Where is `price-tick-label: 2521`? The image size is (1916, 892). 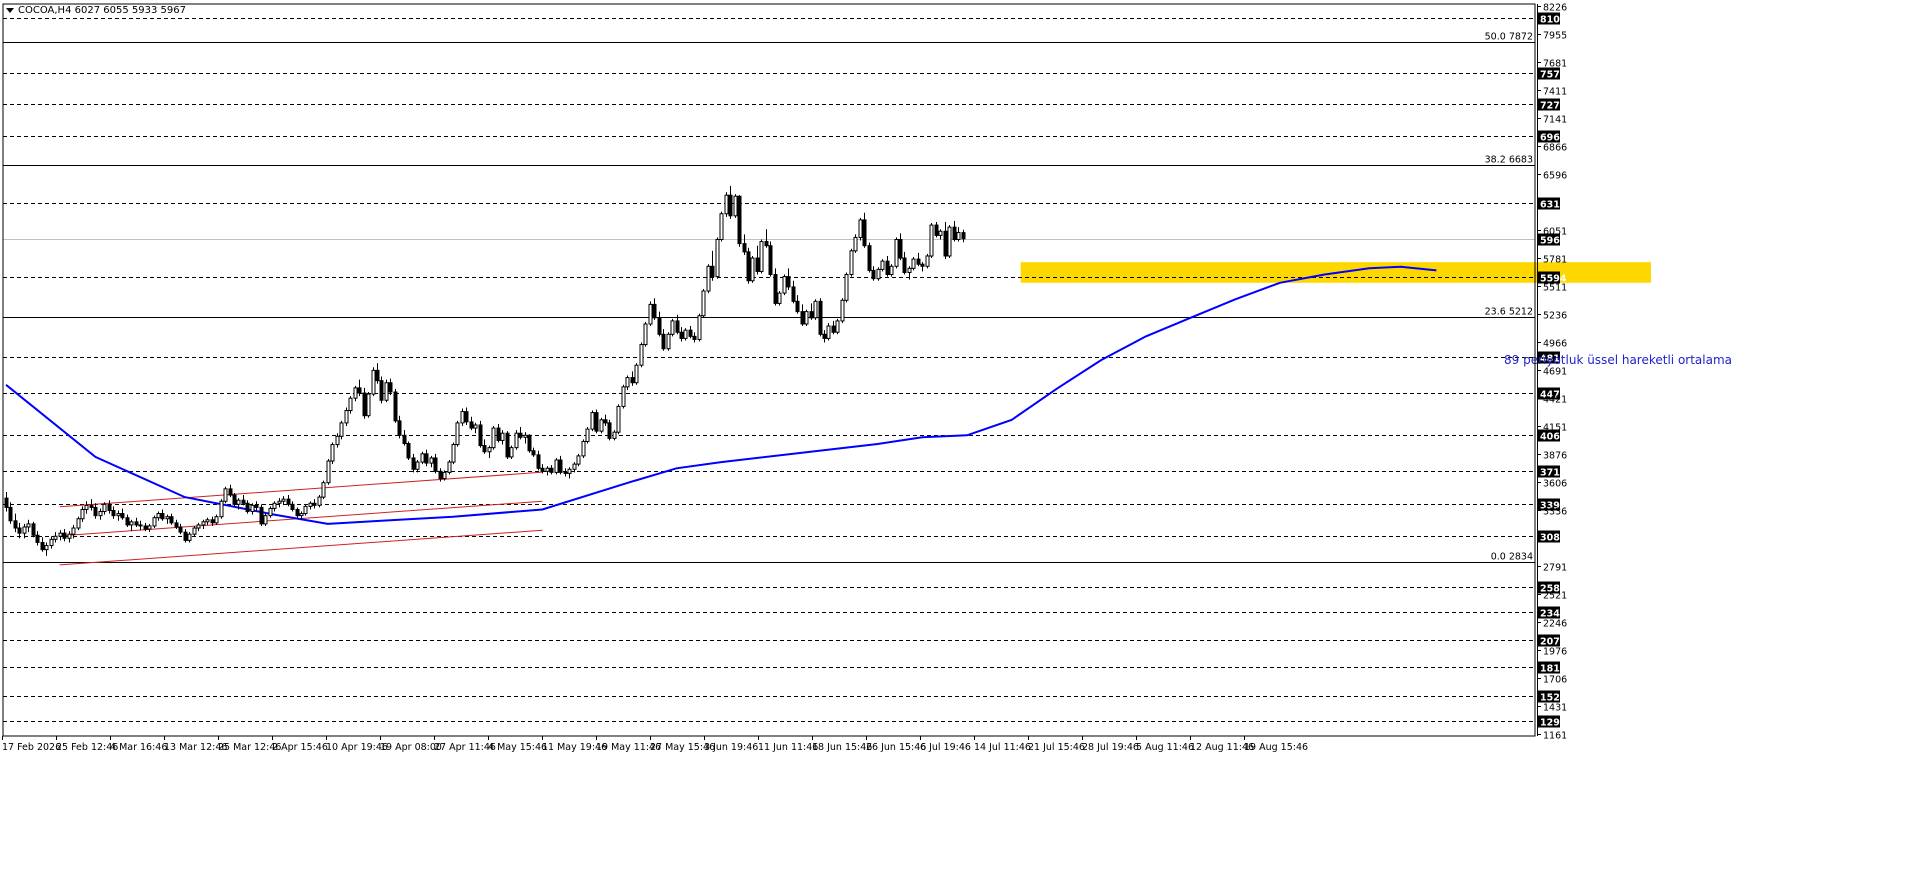
price-tick-label: 2521 is located at coordinates (1555, 596).